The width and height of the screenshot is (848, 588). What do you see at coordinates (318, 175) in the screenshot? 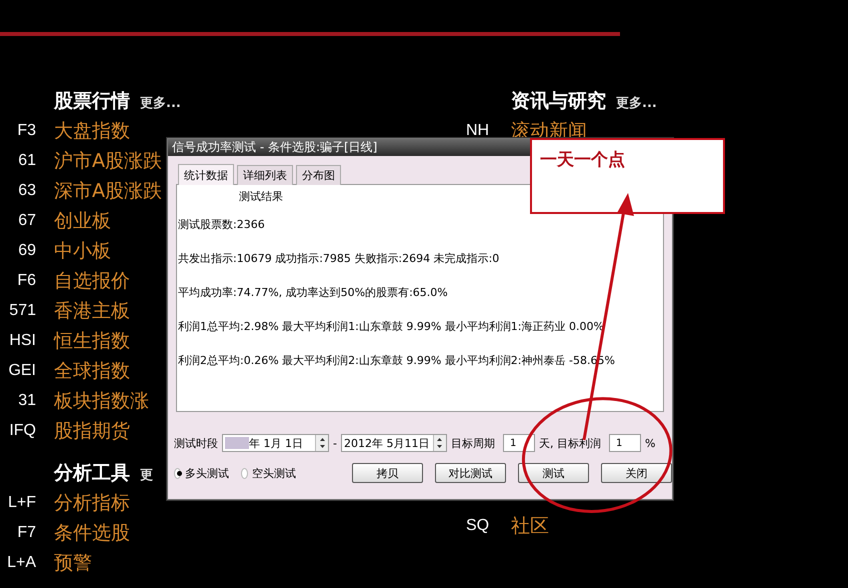
I see `tab: 分布图` at bounding box center [318, 175].